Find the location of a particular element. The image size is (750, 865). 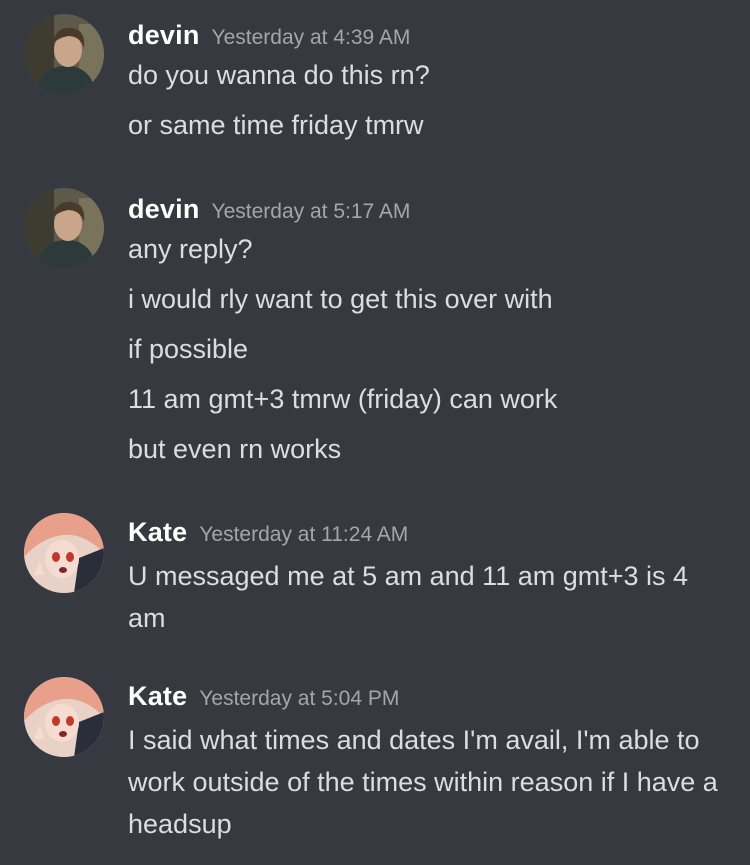

timestamp: Yesterday at 5:17 AM is located at coordinates (311, 211).